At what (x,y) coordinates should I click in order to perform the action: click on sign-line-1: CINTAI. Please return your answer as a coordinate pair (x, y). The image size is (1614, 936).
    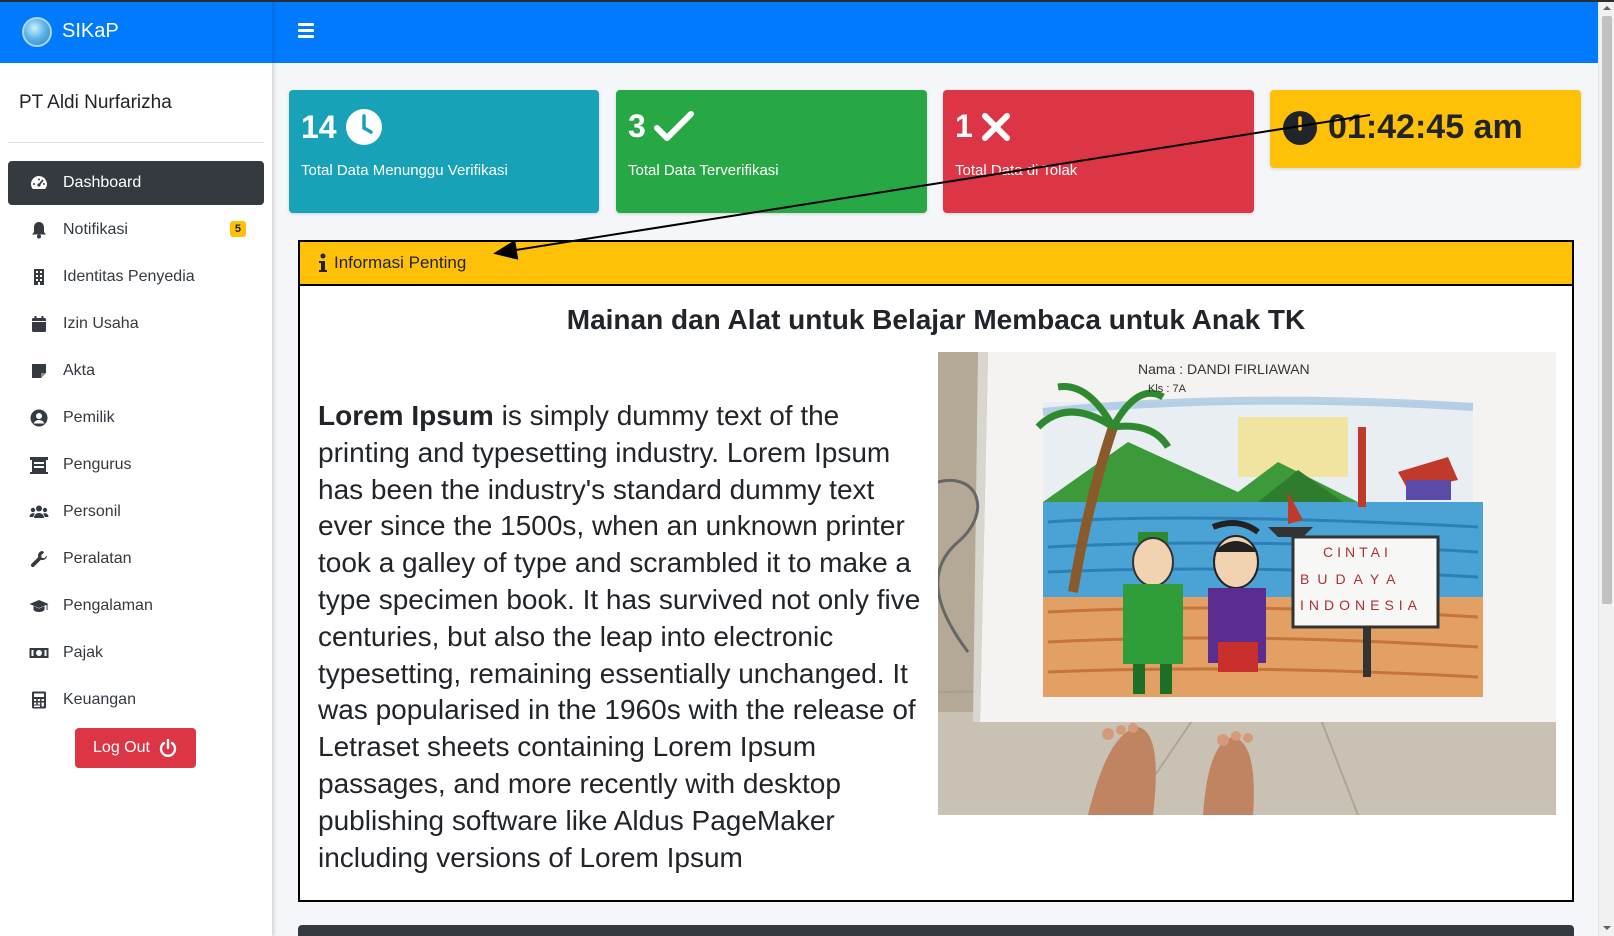
    Looking at the image, I should click on (1357, 552).